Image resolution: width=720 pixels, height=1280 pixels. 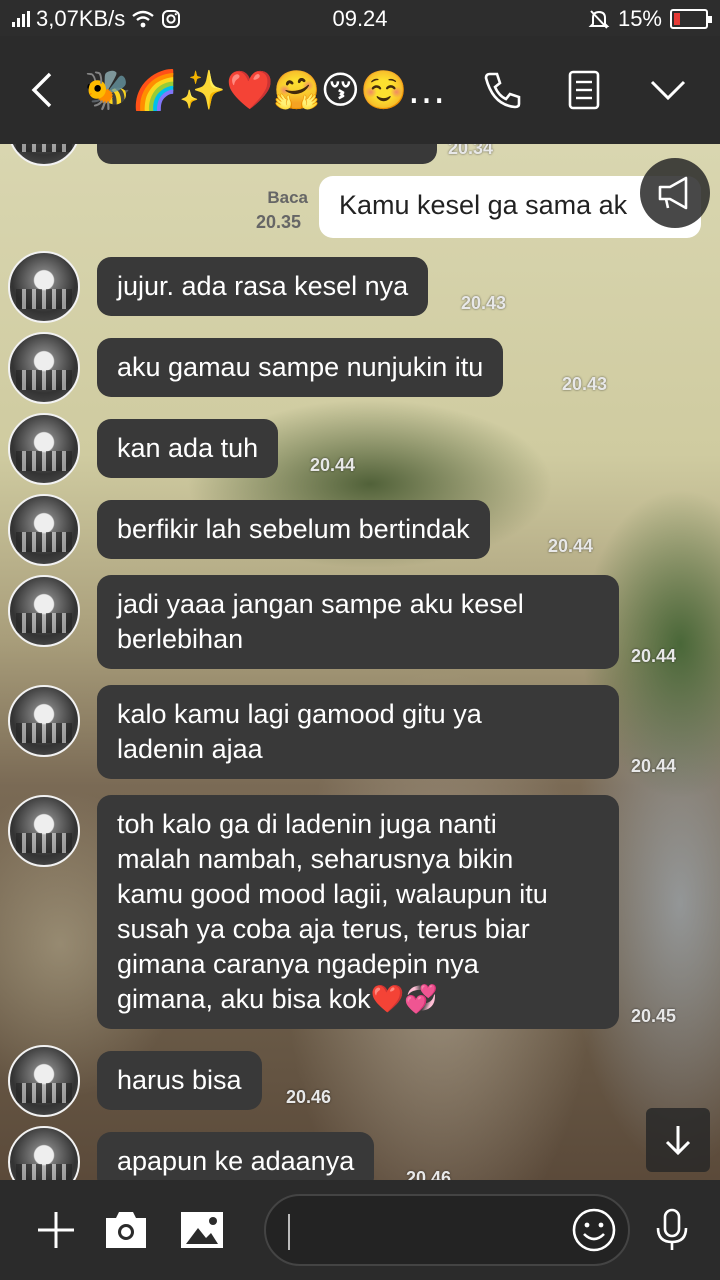 I want to click on battery-icon, so click(x=691, y=19).